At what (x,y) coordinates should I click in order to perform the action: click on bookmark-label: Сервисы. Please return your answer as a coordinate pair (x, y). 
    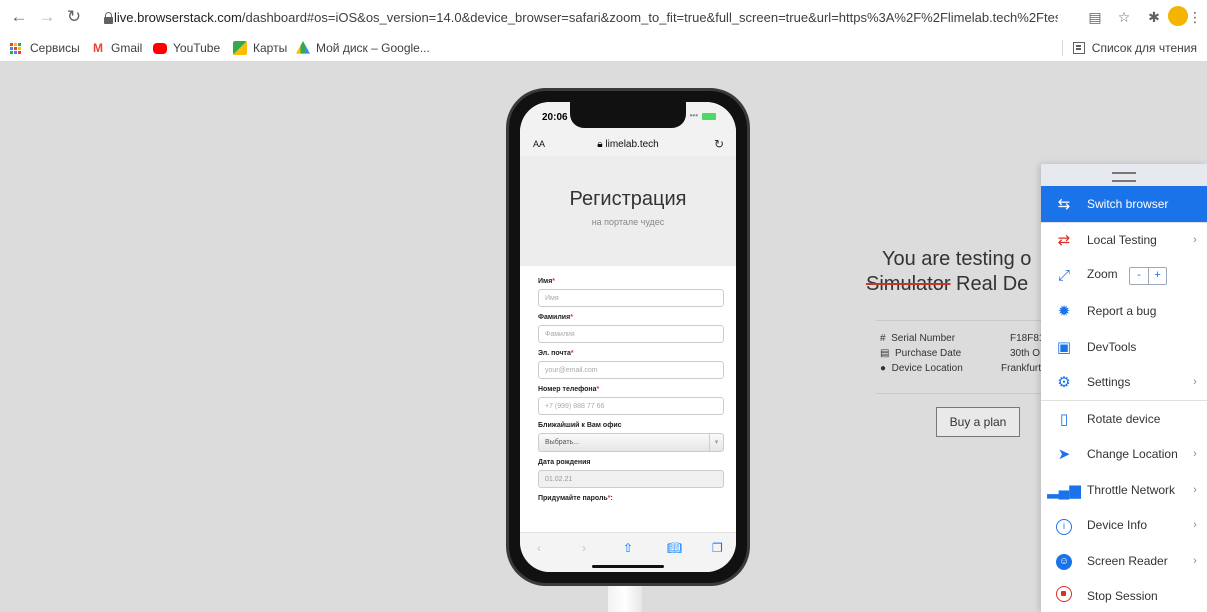
    Looking at the image, I should click on (55, 48).